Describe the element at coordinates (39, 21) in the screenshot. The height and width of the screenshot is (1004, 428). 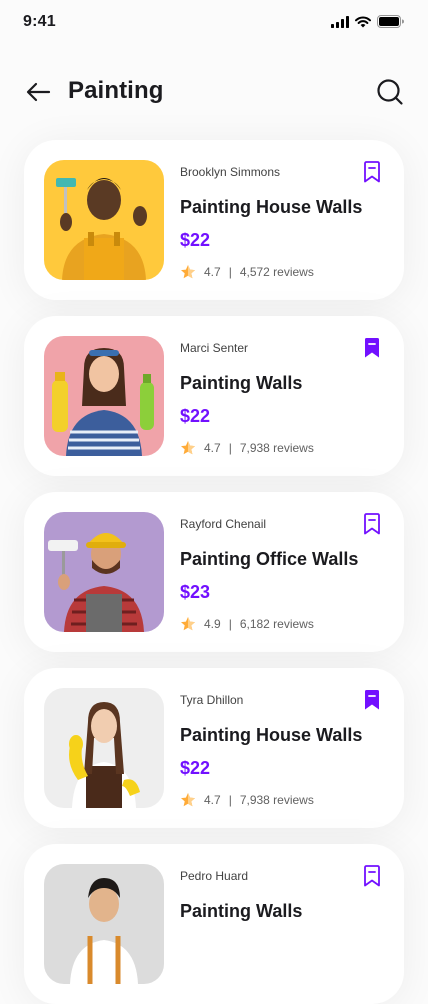
I see `status-time: 9:41` at that location.